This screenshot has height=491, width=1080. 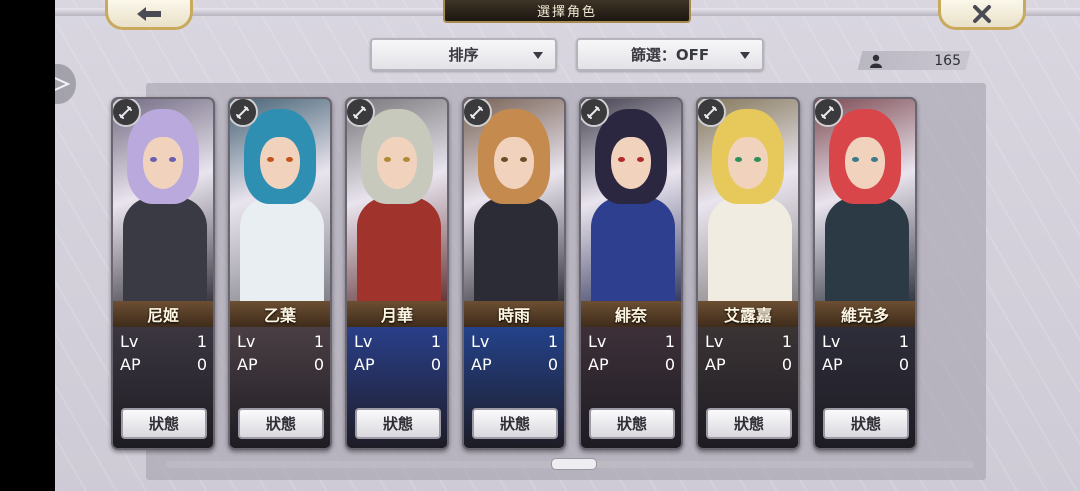 What do you see at coordinates (947, 60) in the screenshot?
I see `character-count-value: 165` at bounding box center [947, 60].